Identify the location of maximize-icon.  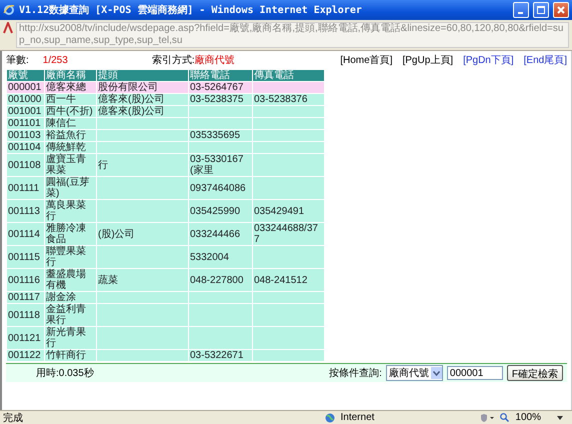
(541, 10).